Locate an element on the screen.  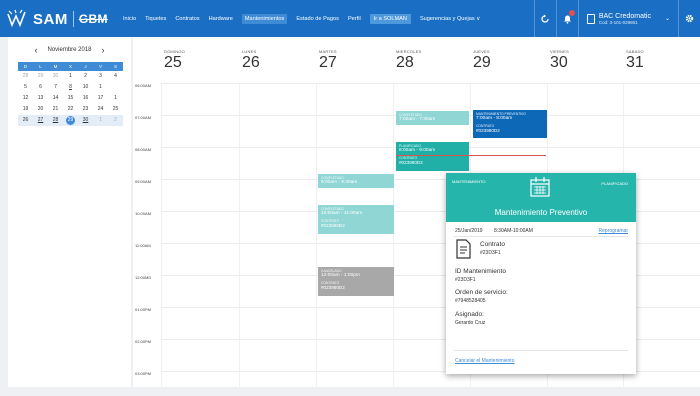
day-header-saturday: SABADO 31 is located at coordinates (635, 64).